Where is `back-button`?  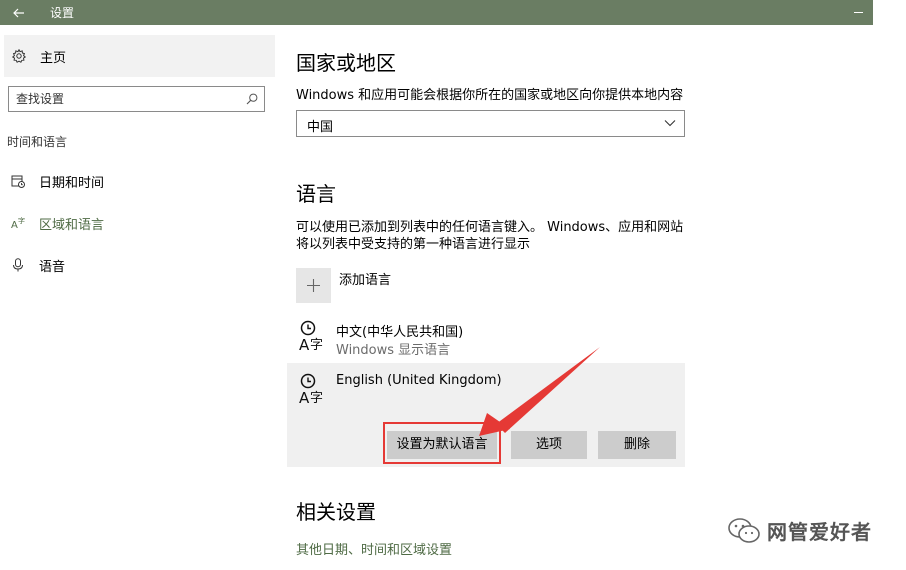 back-button is located at coordinates (18, 12).